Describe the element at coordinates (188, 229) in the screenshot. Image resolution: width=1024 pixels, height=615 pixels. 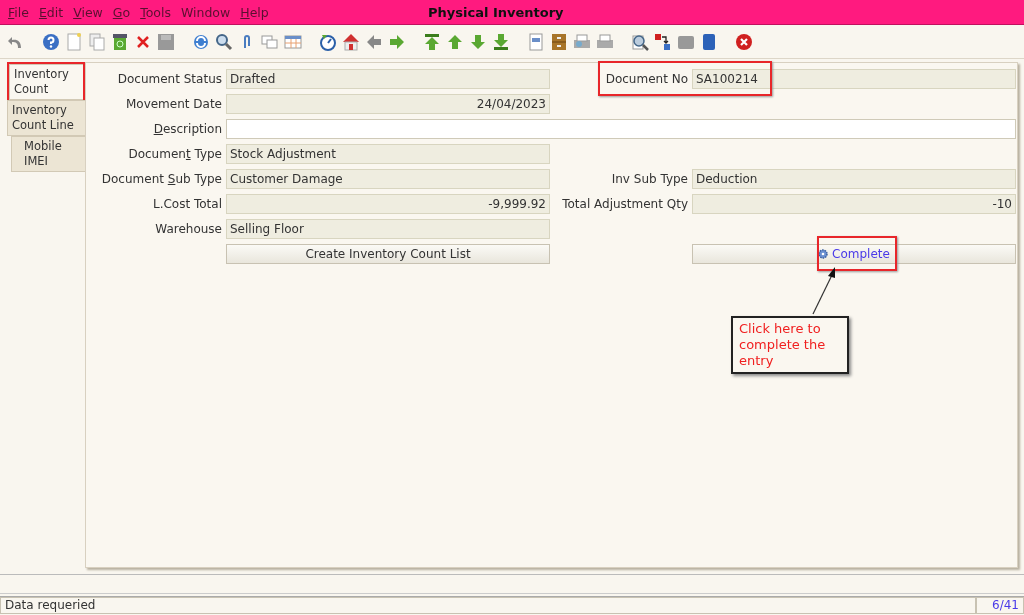
I see `field-label: Warehouse` at that location.